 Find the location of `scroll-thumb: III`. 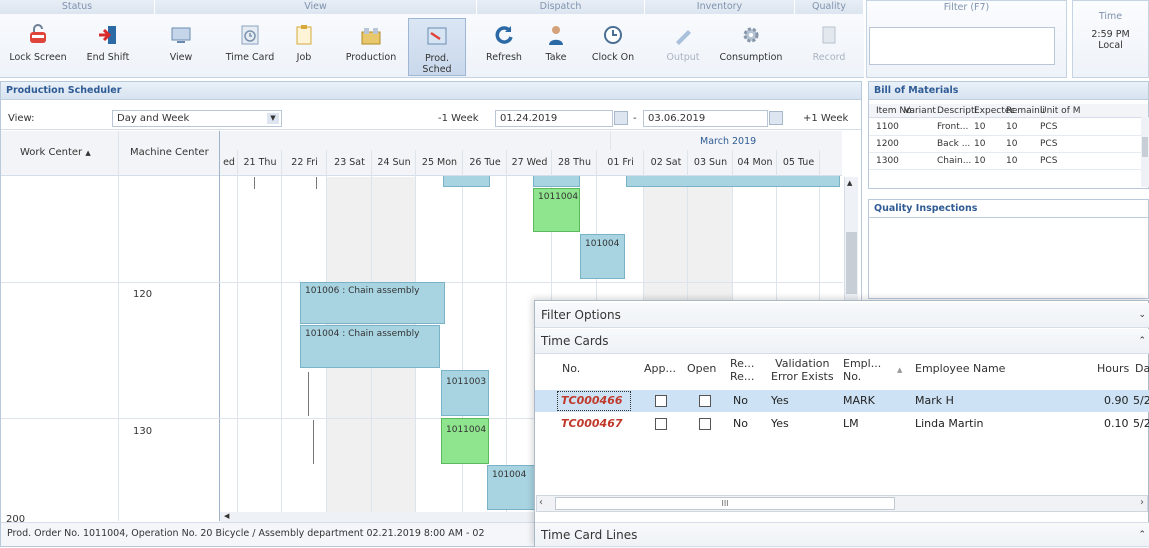

scroll-thumb: III is located at coordinates (725, 503).